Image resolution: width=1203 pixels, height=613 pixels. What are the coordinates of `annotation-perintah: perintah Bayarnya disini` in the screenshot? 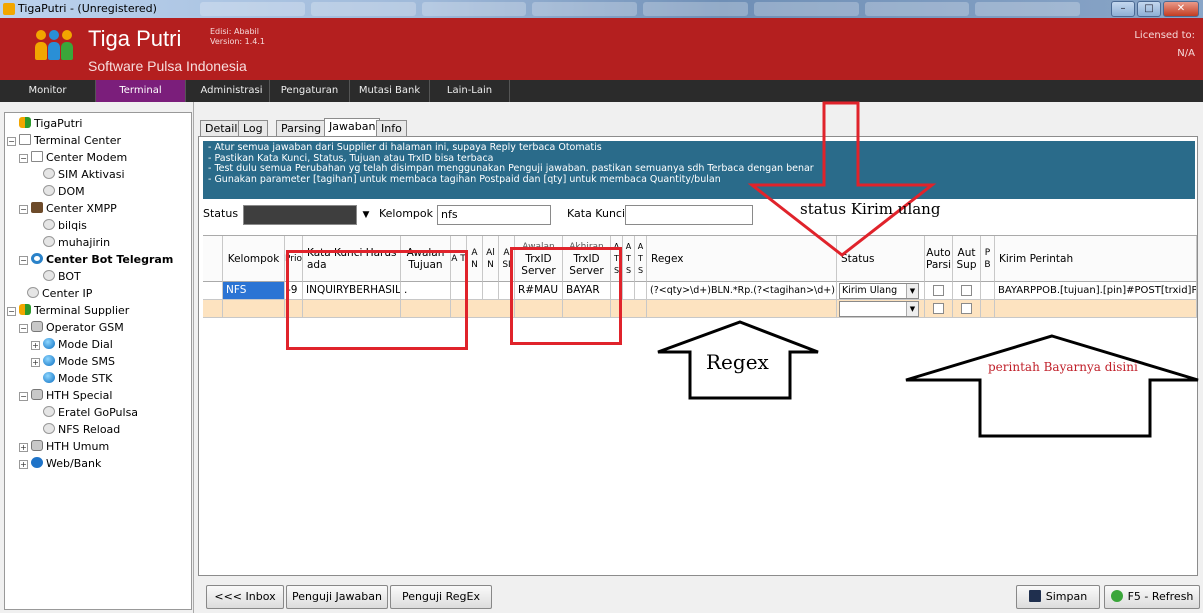 It's located at (1063, 367).